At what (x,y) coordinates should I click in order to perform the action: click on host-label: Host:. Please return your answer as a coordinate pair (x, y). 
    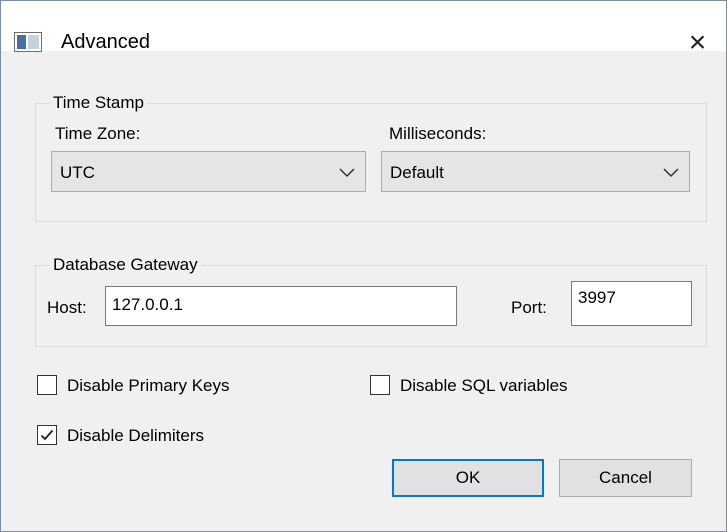
    Looking at the image, I should click on (67, 307).